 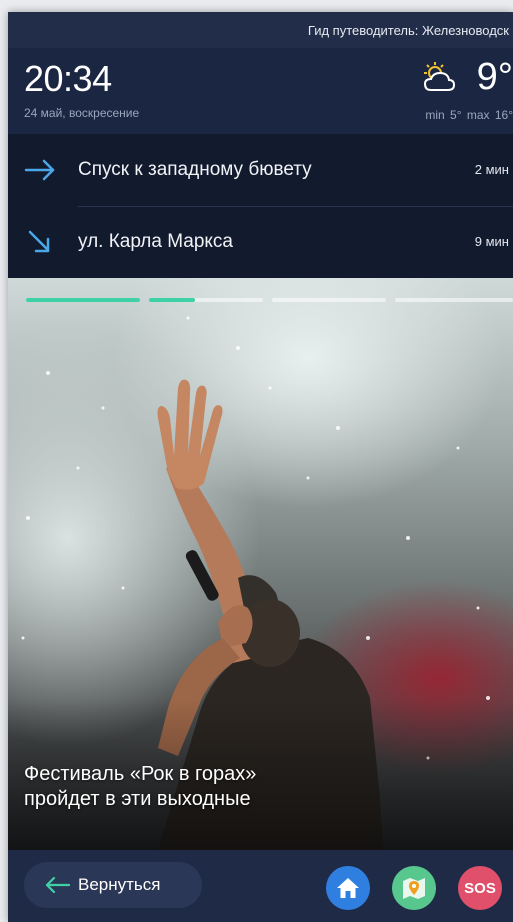 I want to click on caption-line: Фестиваль «Рок в горах», so click(x=140, y=774).